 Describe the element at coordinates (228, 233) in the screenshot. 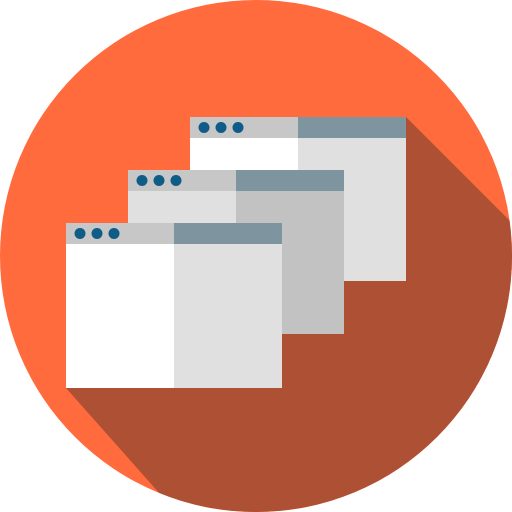

I see `window-front-titlebar-right` at that location.